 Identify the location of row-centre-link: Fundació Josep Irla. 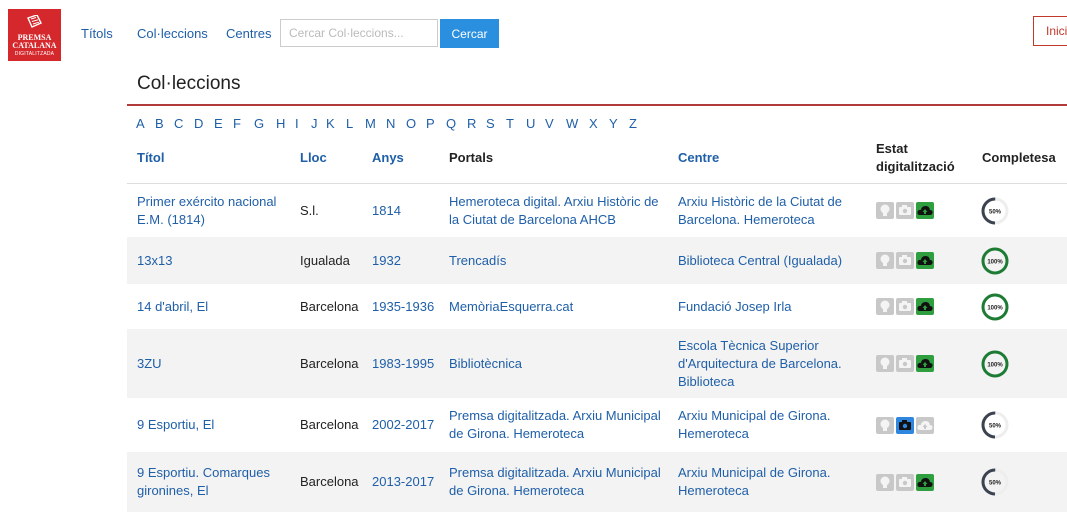
(734, 307).